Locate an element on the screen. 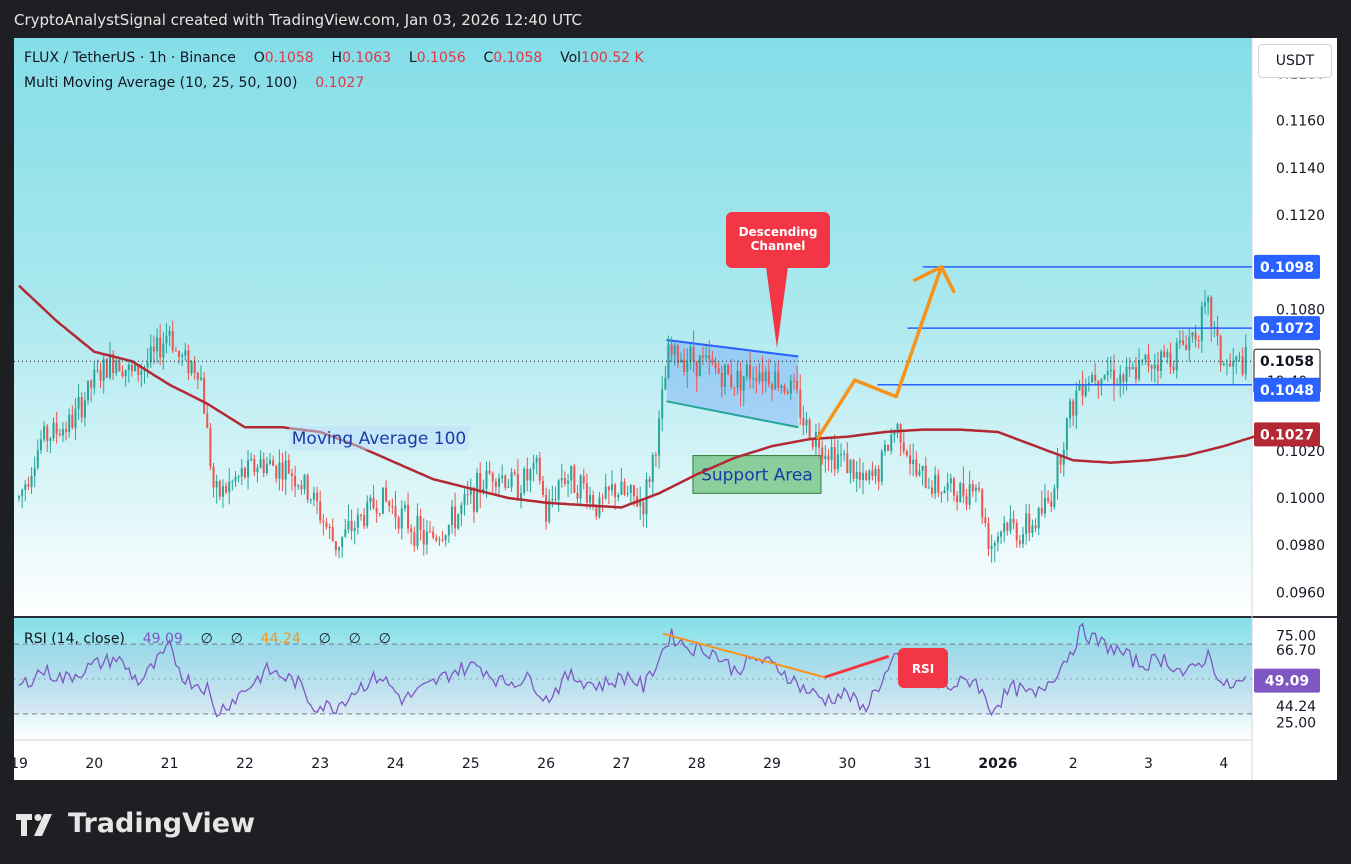  low-label: L is located at coordinates (412, 58).